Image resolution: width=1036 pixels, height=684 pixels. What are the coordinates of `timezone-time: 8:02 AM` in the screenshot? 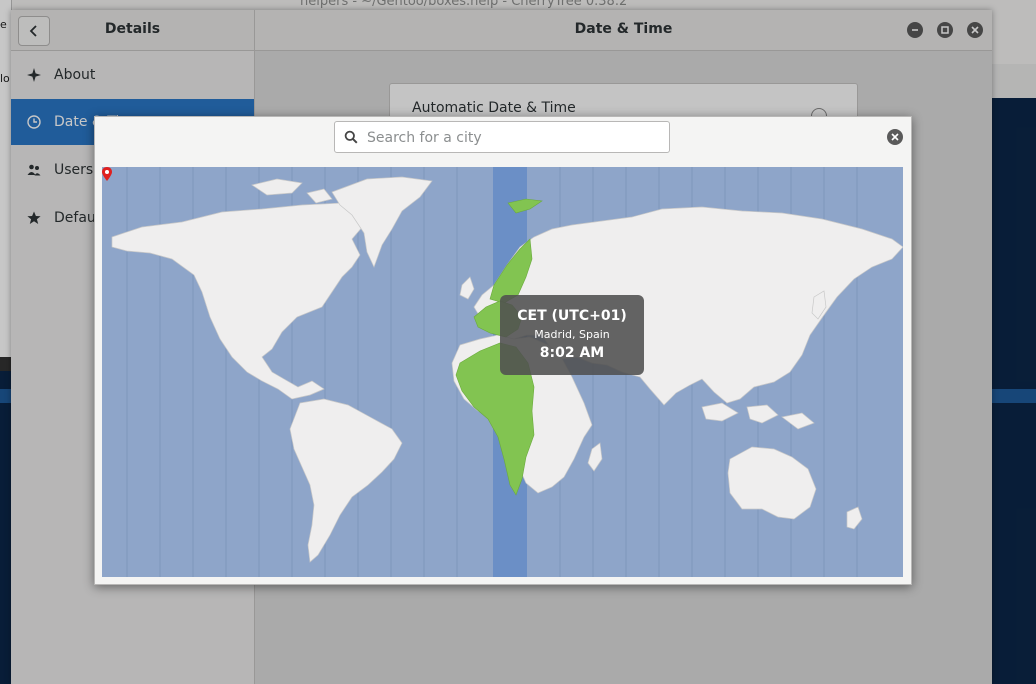 It's located at (572, 353).